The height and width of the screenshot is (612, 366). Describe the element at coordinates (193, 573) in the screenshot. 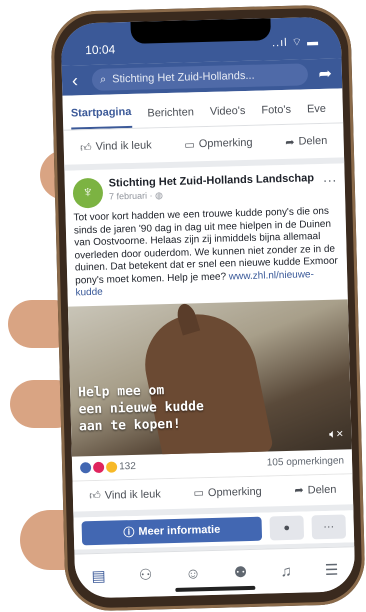

I see `profile-icon: ☺` at that location.